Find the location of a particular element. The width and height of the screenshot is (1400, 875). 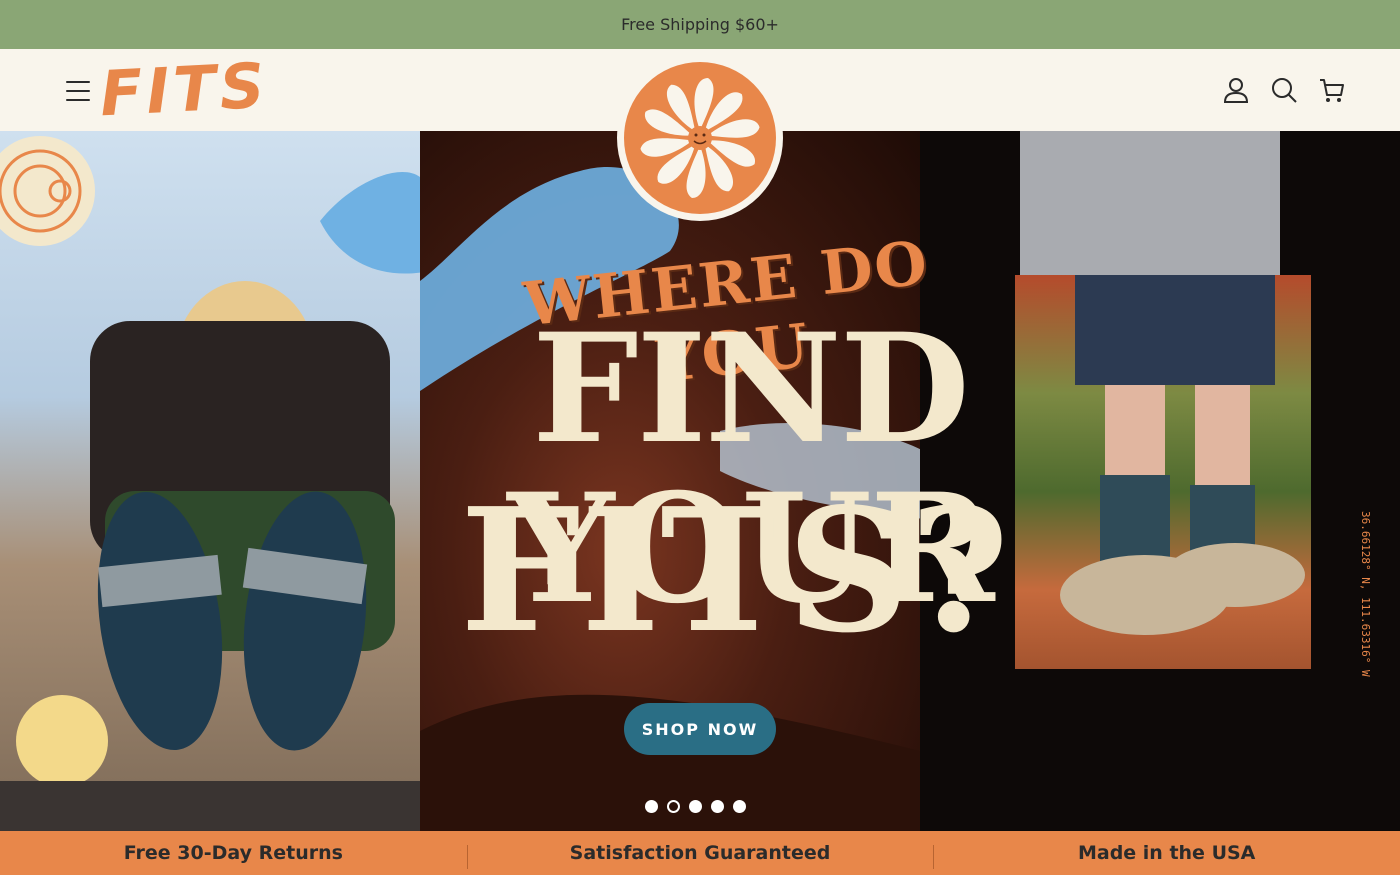

feature-made-in-usa: Made in the USA is located at coordinates (1166, 853).